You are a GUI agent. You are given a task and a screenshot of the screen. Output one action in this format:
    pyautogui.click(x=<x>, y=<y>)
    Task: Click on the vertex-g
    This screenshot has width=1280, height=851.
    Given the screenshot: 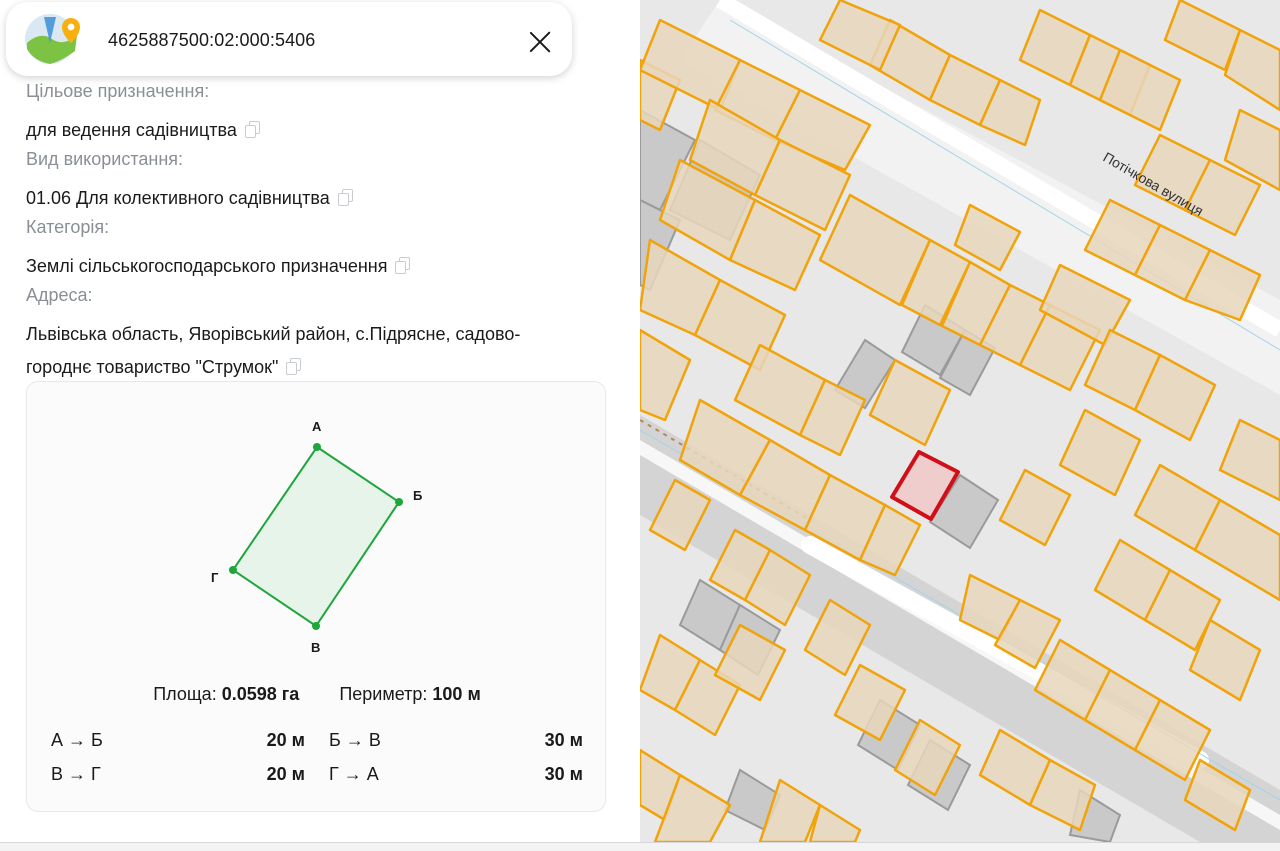 What is the action you would take?
    pyautogui.click(x=233, y=570)
    